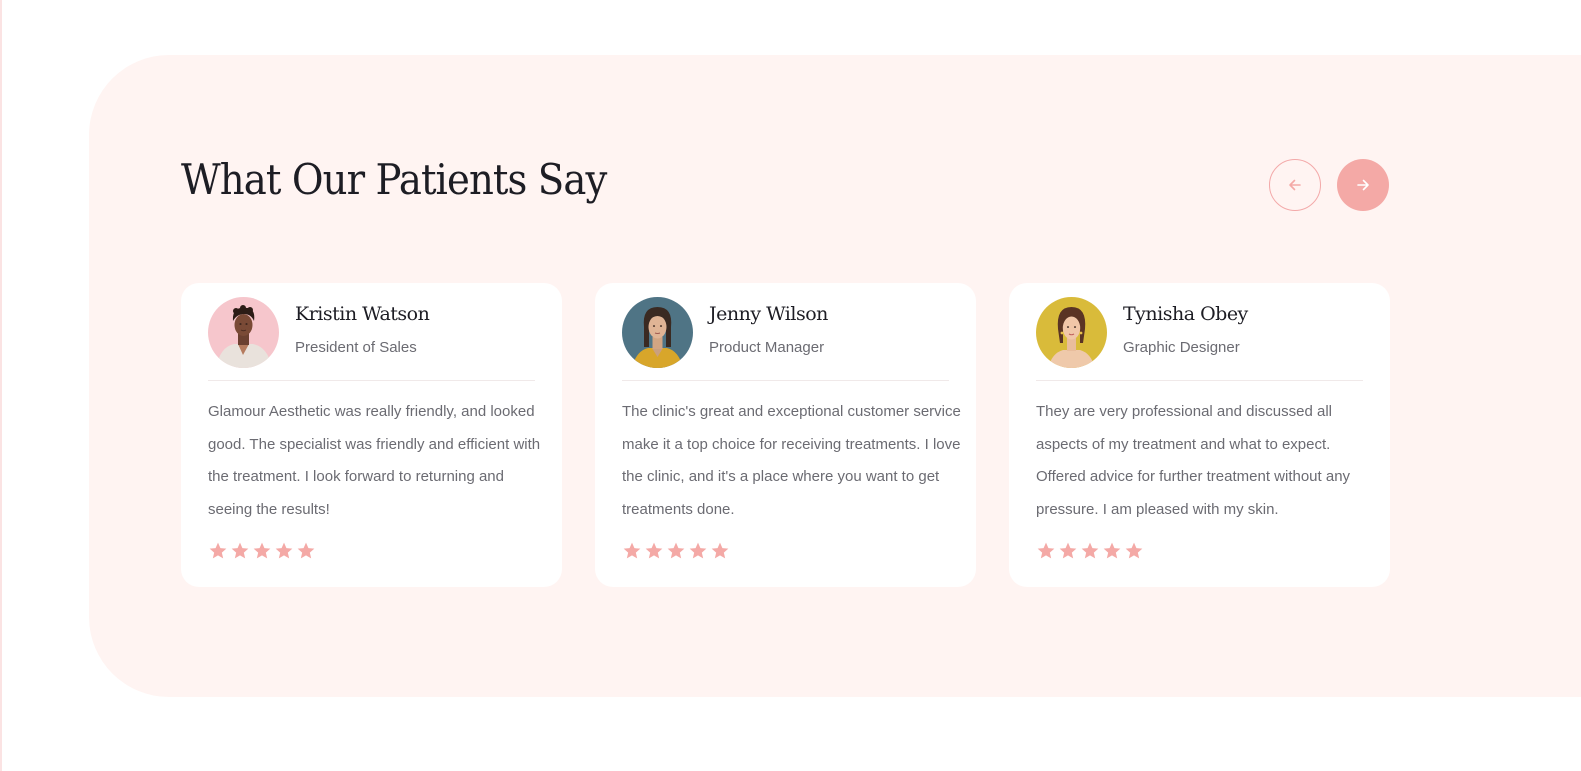 The image size is (1581, 771). What do you see at coordinates (768, 314) in the screenshot?
I see `reviewer-name: Jenny Wilson` at bounding box center [768, 314].